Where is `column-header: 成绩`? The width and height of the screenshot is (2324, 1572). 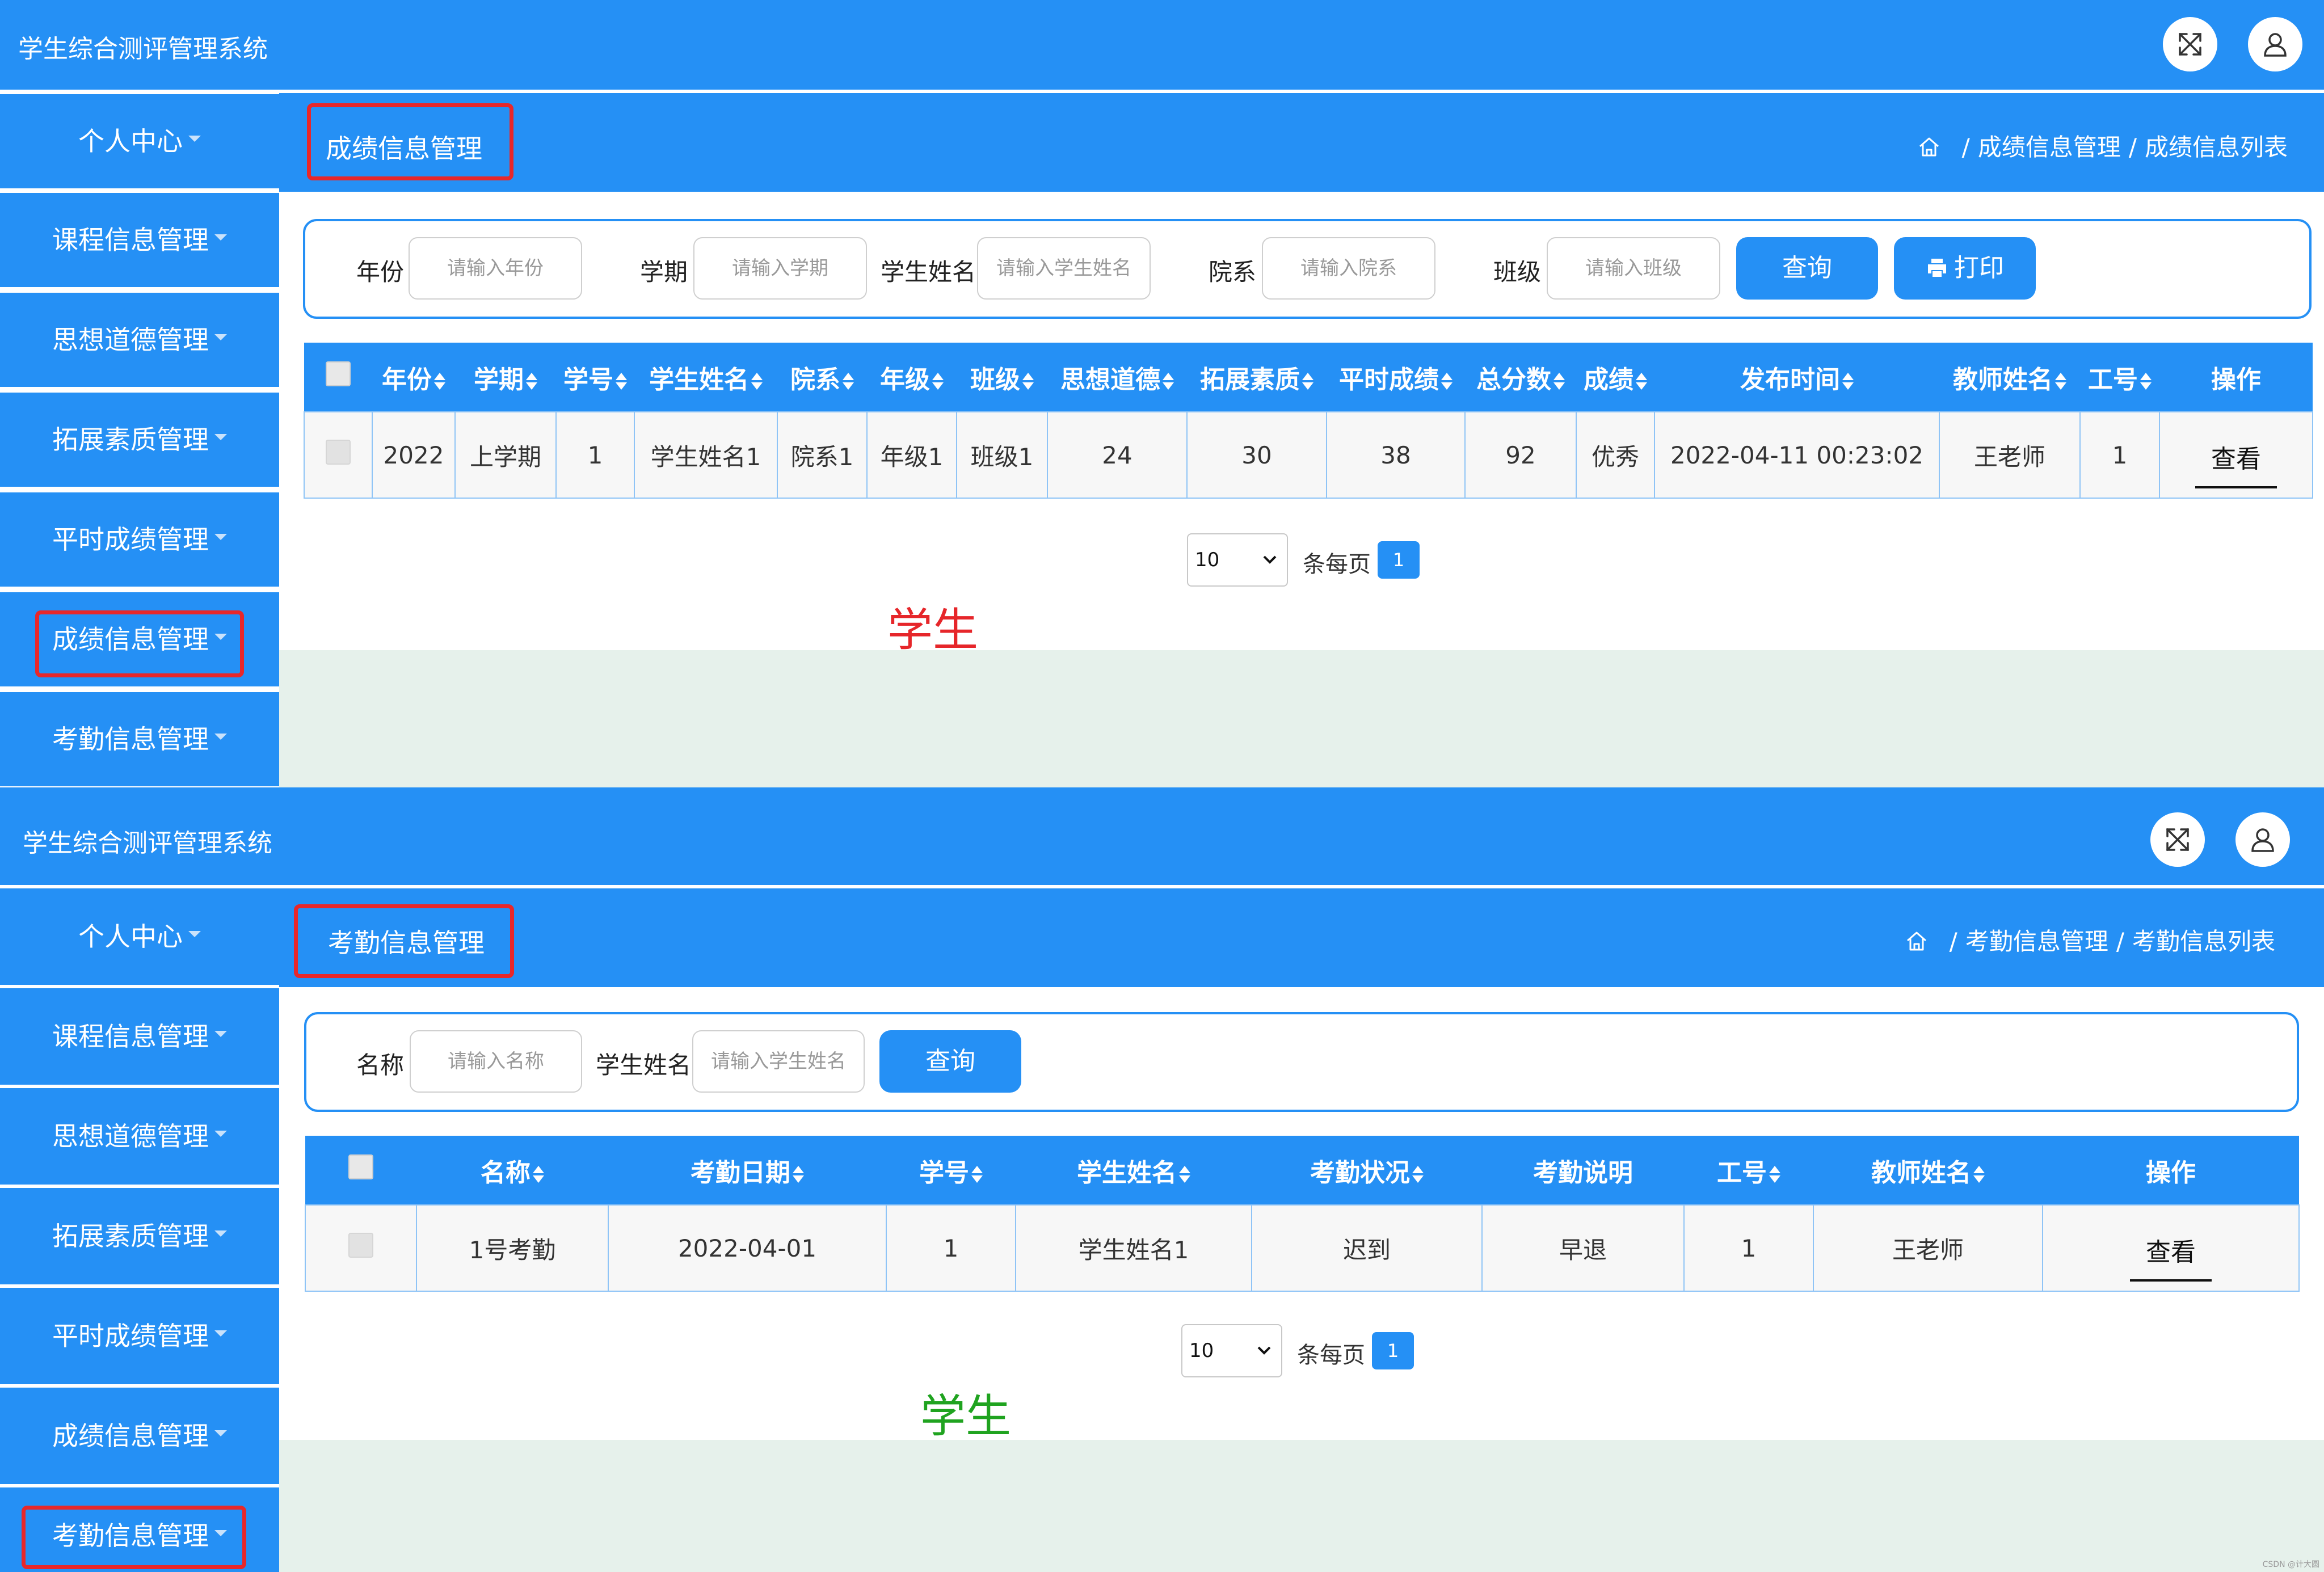 column-header: 成绩 is located at coordinates (1615, 377).